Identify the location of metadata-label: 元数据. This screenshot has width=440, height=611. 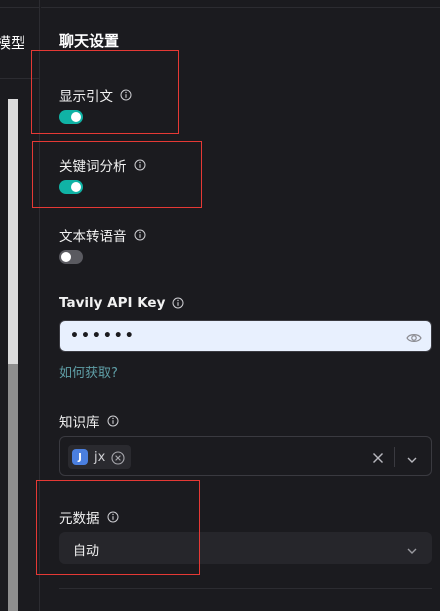
(79, 519).